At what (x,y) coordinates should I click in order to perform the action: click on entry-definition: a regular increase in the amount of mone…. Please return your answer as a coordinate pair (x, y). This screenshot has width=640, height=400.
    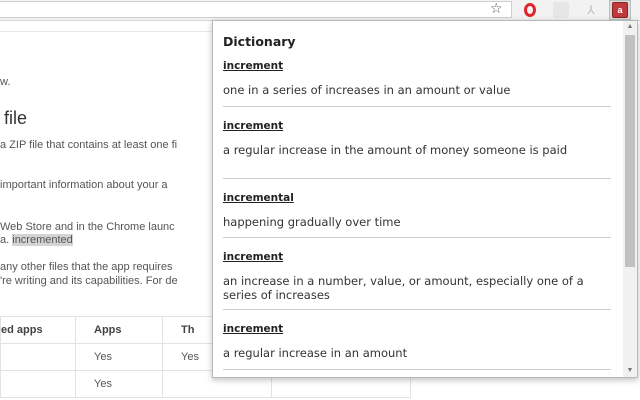
    Looking at the image, I should click on (395, 150).